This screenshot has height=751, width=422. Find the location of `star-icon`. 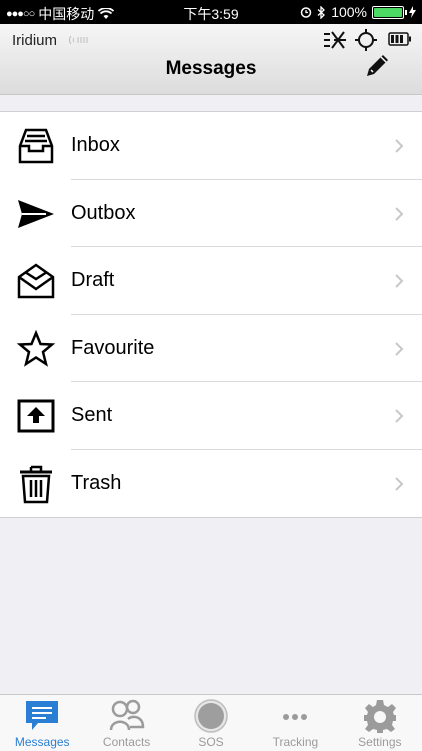

star-icon is located at coordinates (36, 348).